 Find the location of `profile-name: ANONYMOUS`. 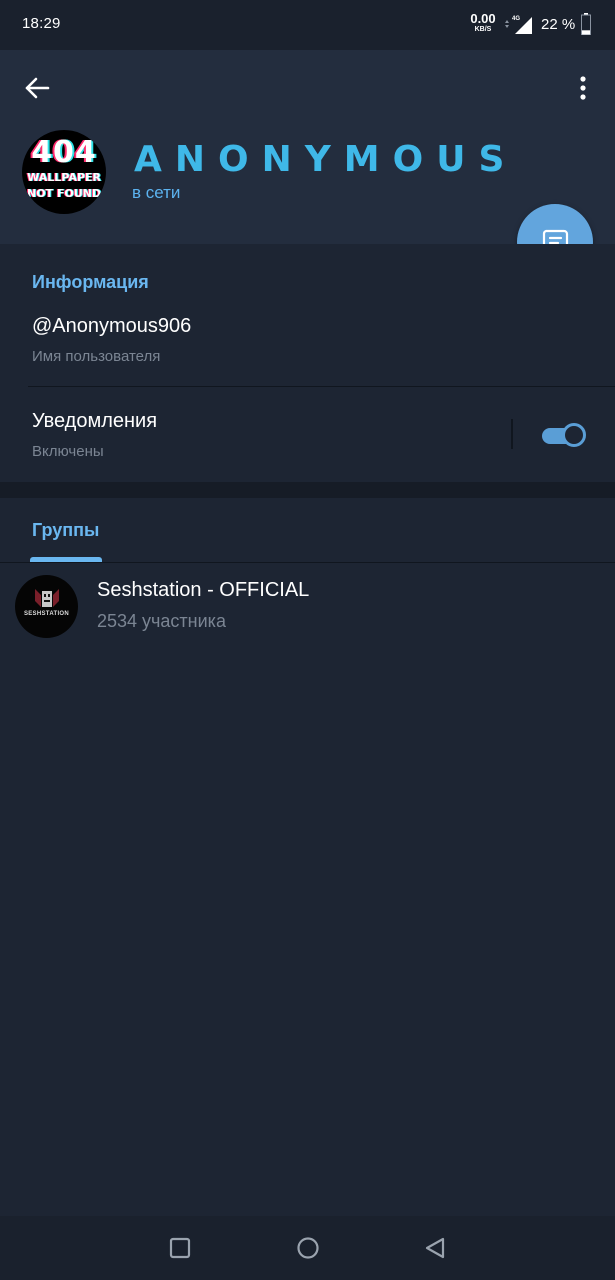

profile-name: ANONYMOUS is located at coordinates (326, 159).